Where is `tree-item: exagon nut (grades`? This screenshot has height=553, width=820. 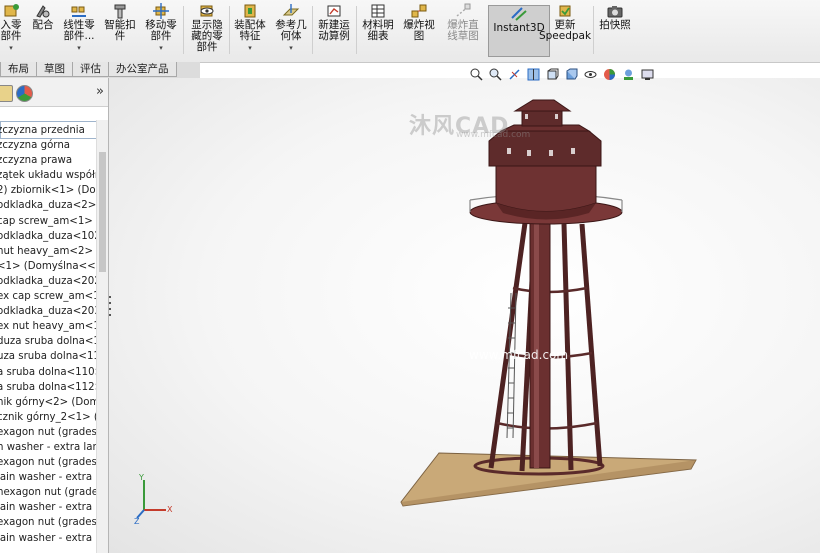
tree-item: exagon nut (grades is located at coordinates (48, 522).